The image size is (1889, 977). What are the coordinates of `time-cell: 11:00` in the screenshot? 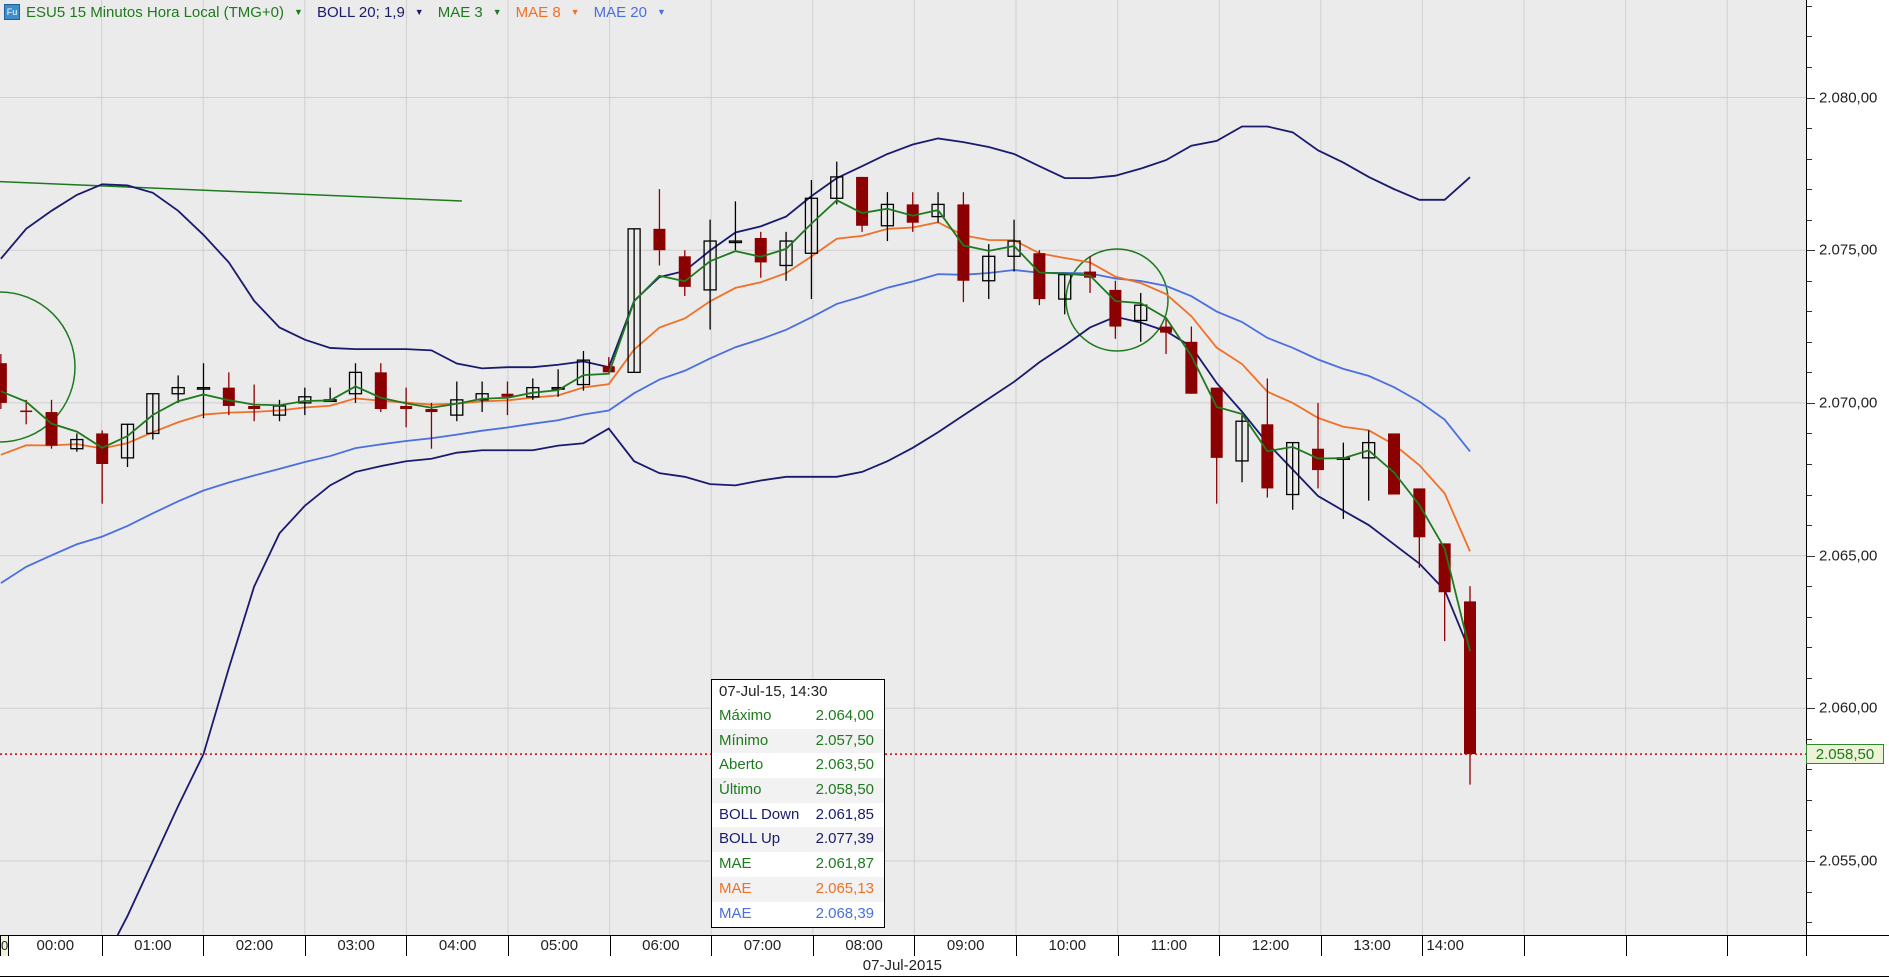 It's located at (1168, 946).